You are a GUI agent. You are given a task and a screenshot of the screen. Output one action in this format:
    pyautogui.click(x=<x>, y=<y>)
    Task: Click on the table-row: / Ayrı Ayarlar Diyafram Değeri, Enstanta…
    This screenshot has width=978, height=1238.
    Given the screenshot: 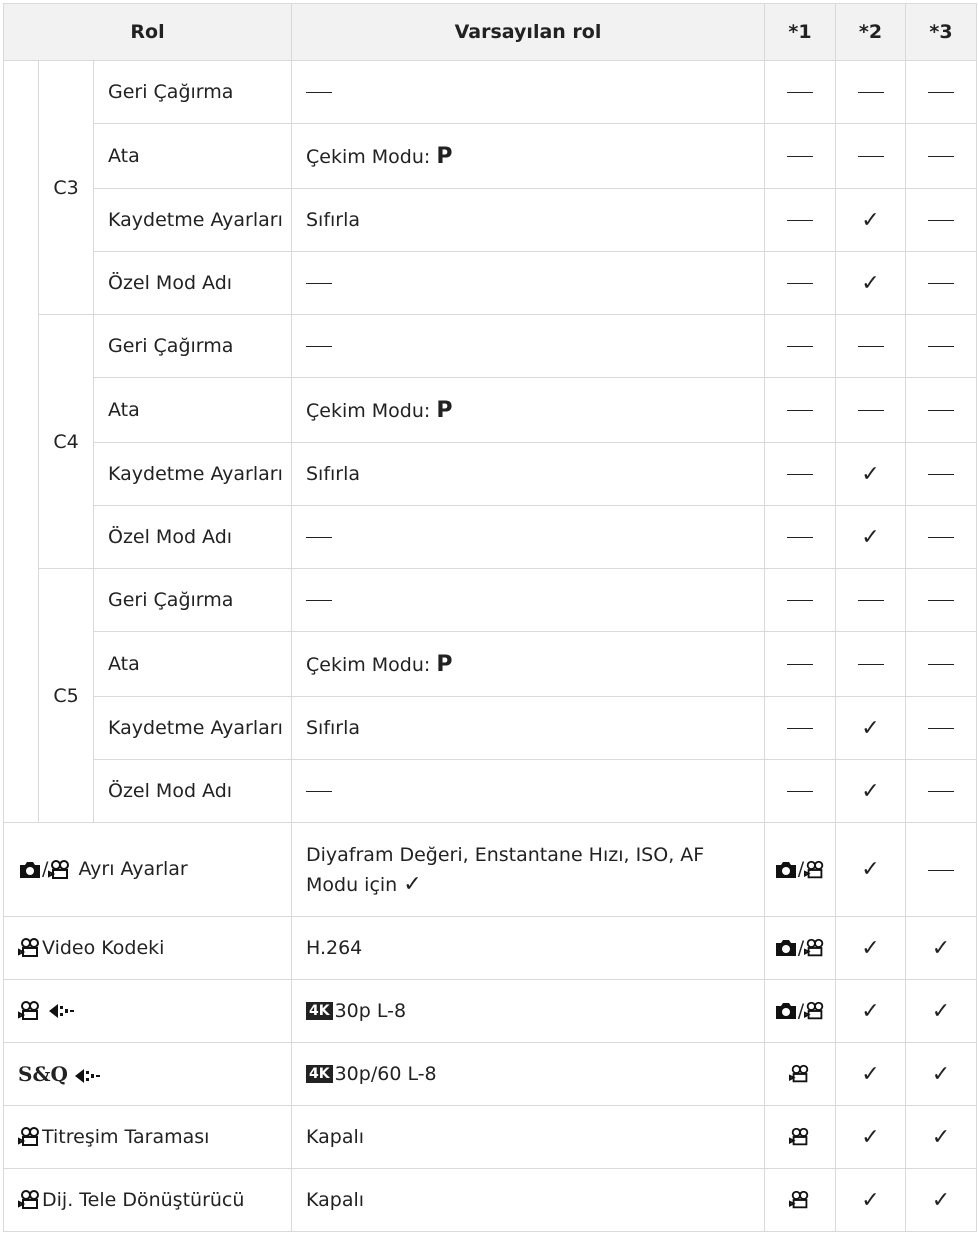 What is the action you would take?
    pyautogui.click(x=490, y=869)
    